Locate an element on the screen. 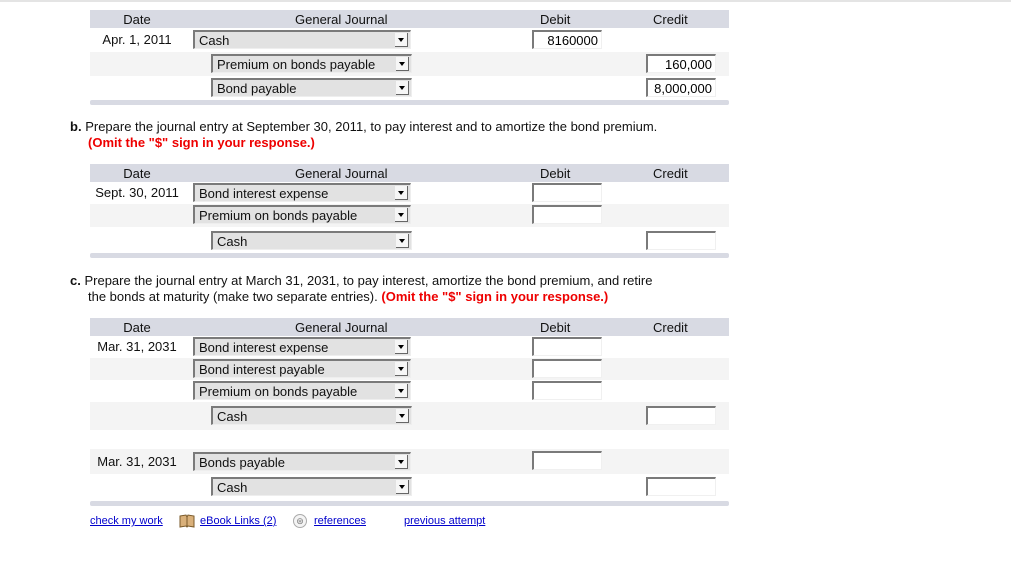 The image size is (1011, 578). references-link: references is located at coordinates (340, 521).